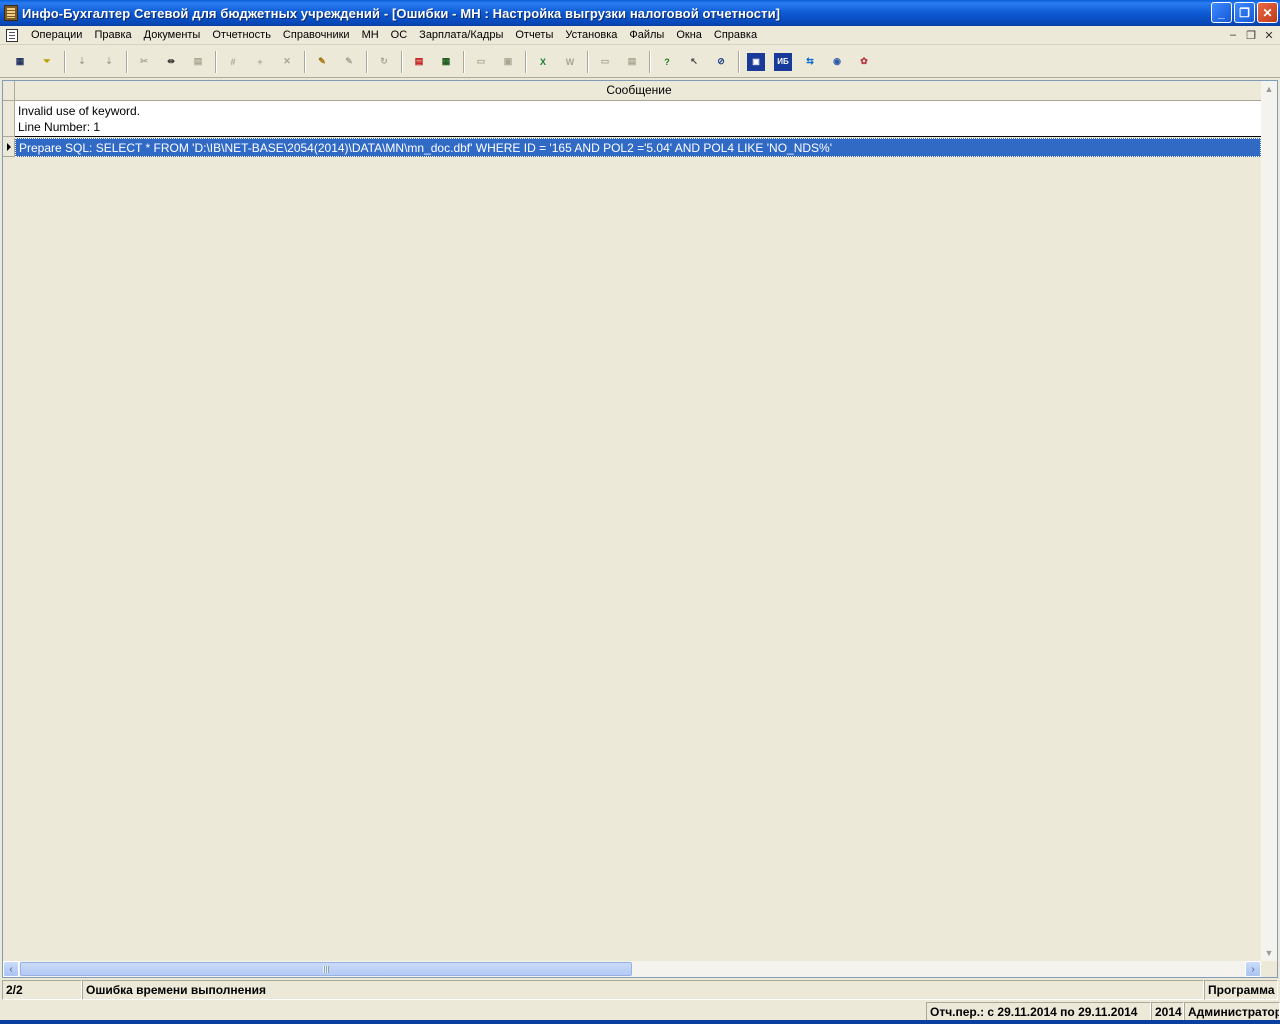 This screenshot has width=1280, height=1024. What do you see at coordinates (12, 35) in the screenshot?
I see `document-icon` at bounding box center [12, 35].